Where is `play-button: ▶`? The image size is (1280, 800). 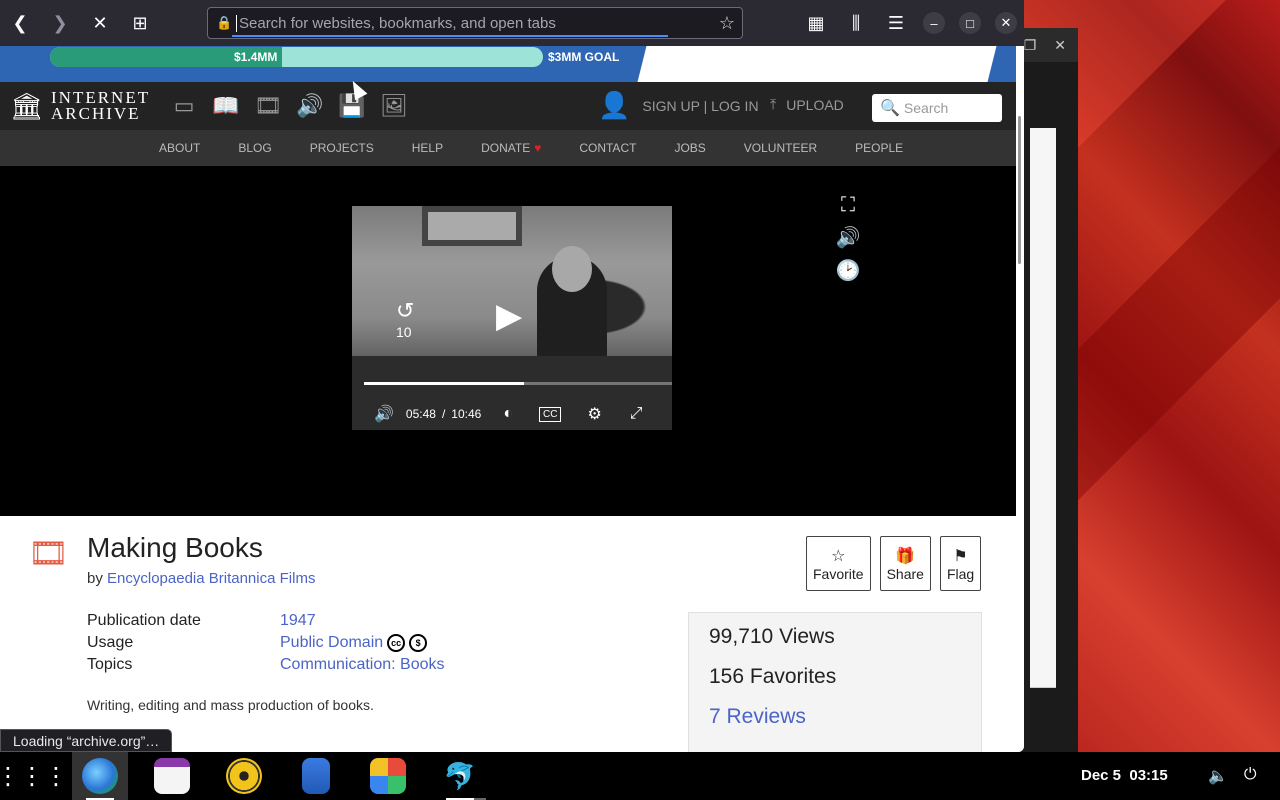
play-button: ▶ is located at coordinates (516, 316).